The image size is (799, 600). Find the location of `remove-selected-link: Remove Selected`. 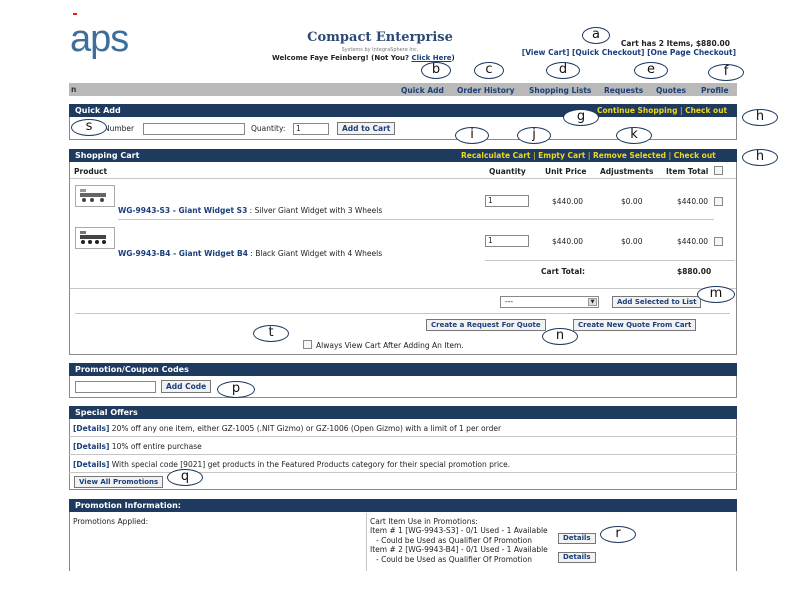

remove-selected-link: Remove Selected is located at coordinates (629, 155).